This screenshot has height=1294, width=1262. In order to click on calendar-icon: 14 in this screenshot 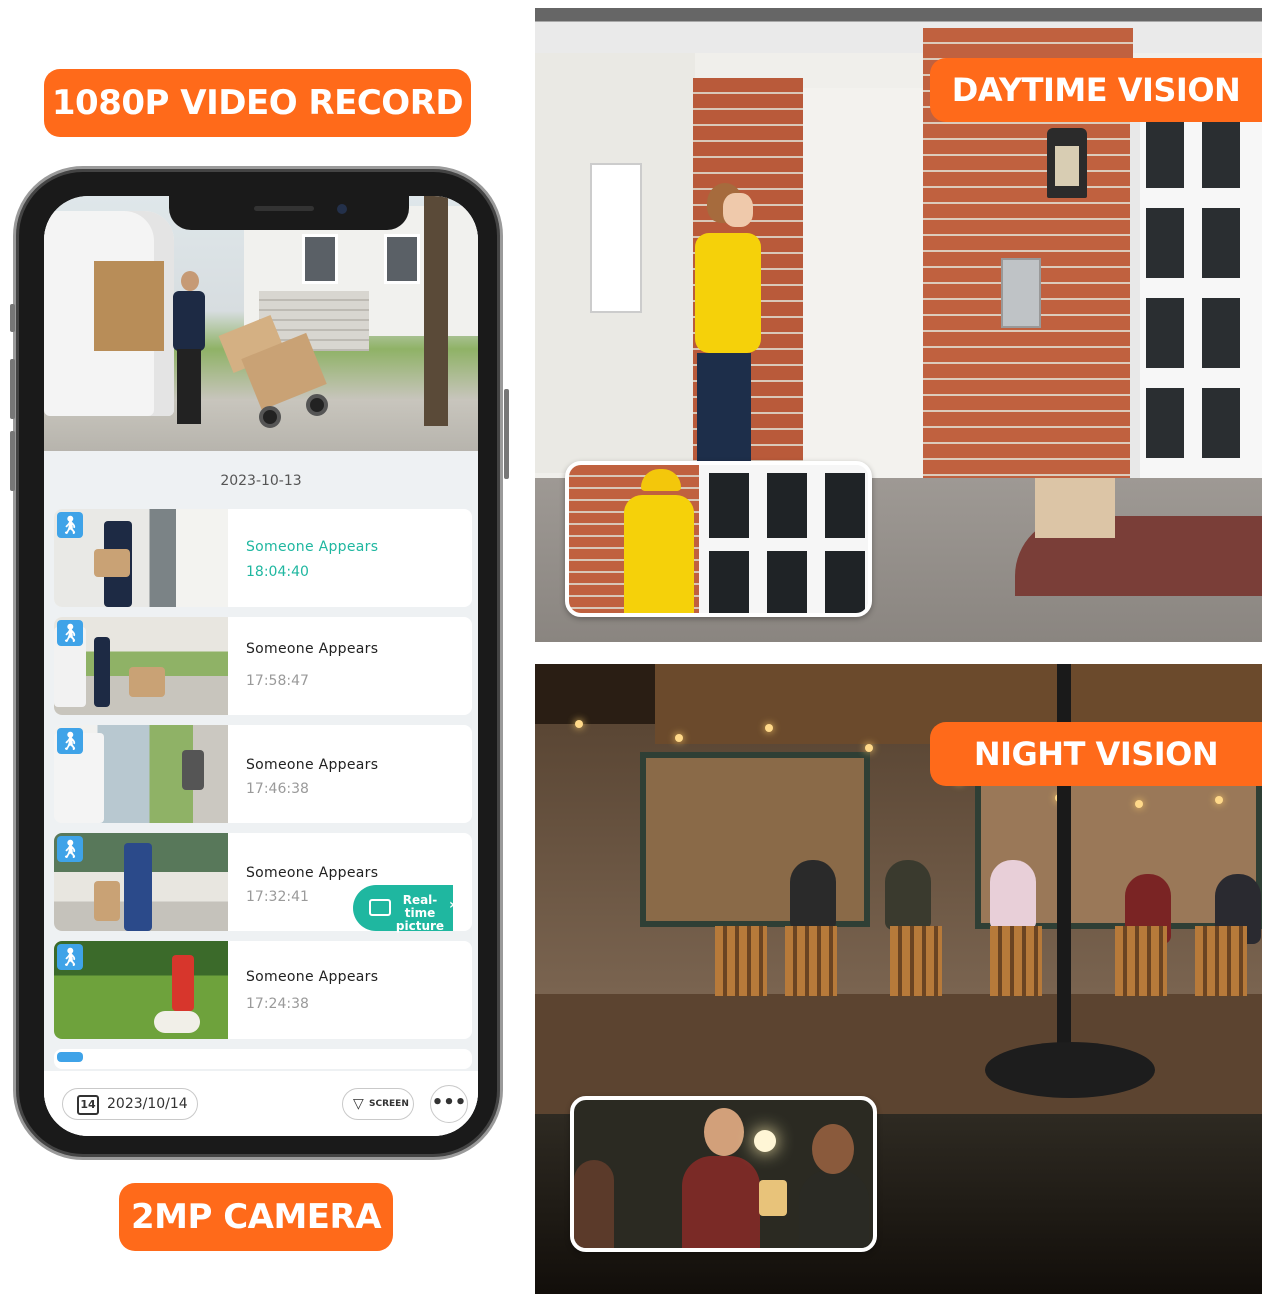, I will do `click(88, 1105)`.